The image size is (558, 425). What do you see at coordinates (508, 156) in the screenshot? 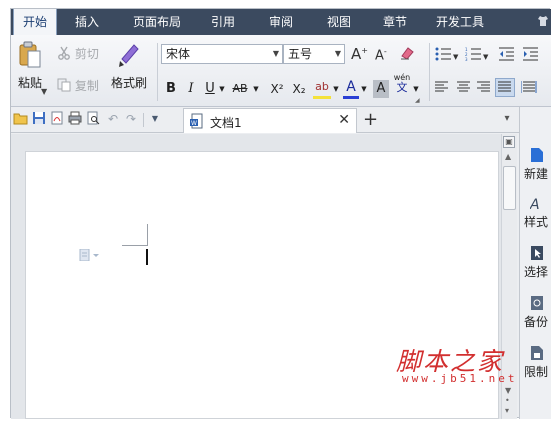
I see `scroll-up-arrow: ▲` at bounding box center [508, 156].